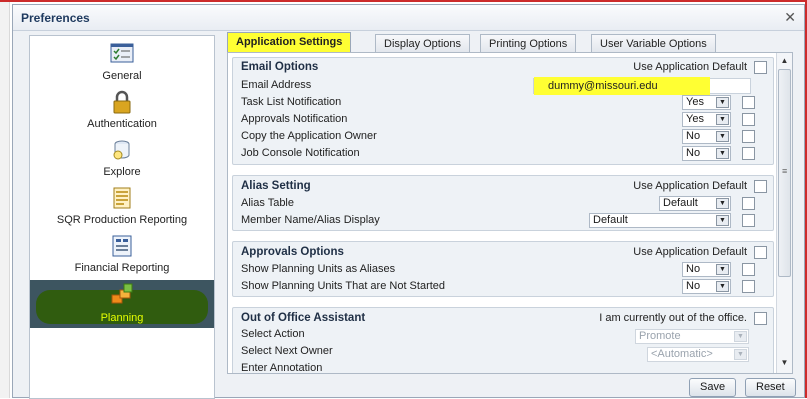 The image size is (807, 399). I want to click on job-console-notification-checkbox, so click(748, 153).